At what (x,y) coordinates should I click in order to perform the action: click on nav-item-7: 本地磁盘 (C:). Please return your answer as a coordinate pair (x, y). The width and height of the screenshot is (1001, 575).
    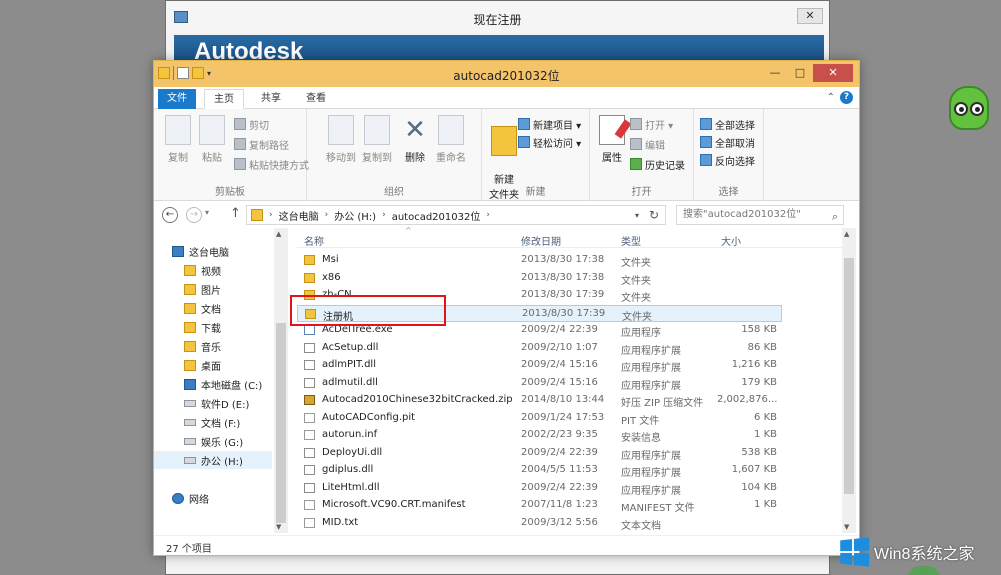
    Looking at the image, I should click on (213, 384).